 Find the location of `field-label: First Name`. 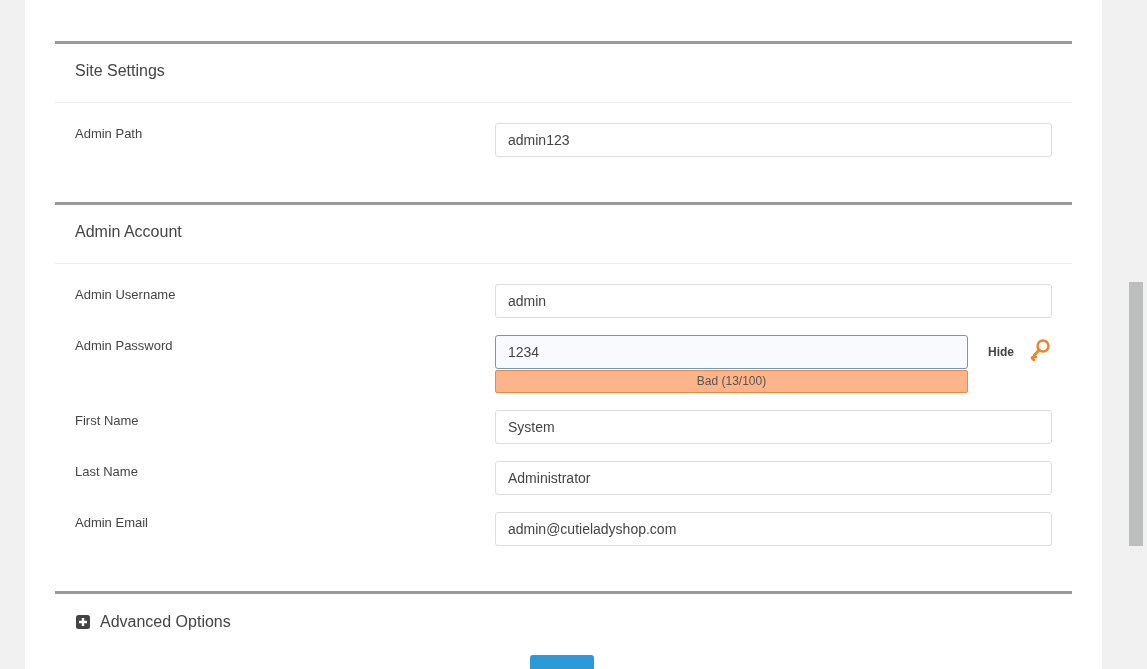

field-label: First Name is located at coordinates (107, 421).